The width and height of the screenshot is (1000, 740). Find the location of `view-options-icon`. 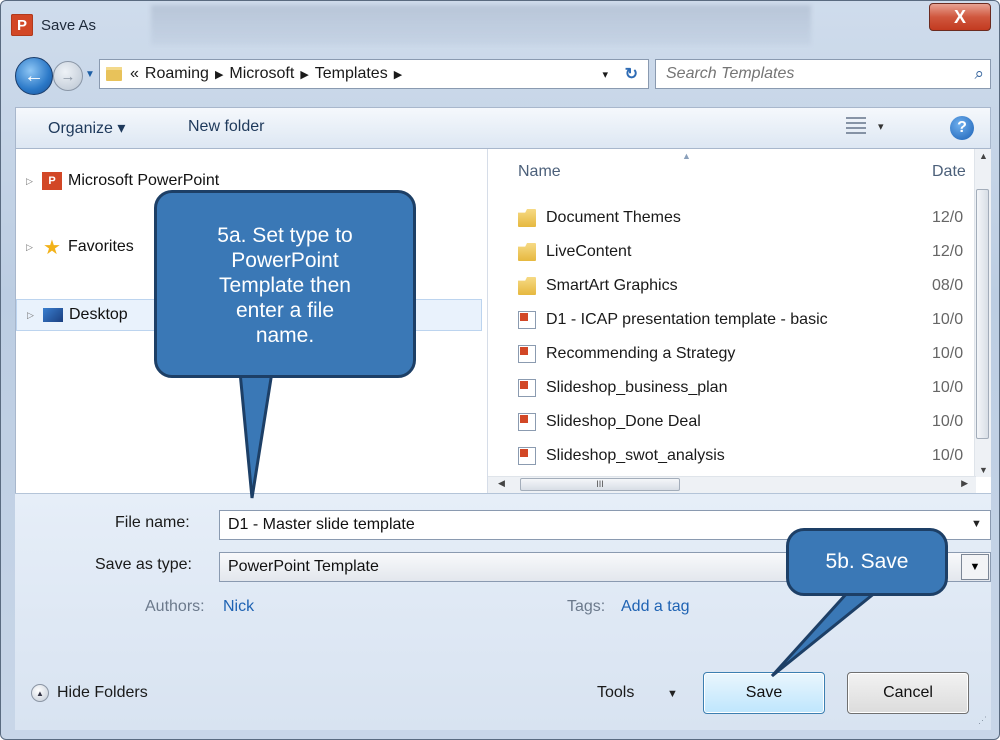

view-options-icon is located at coordinates (856, 127).